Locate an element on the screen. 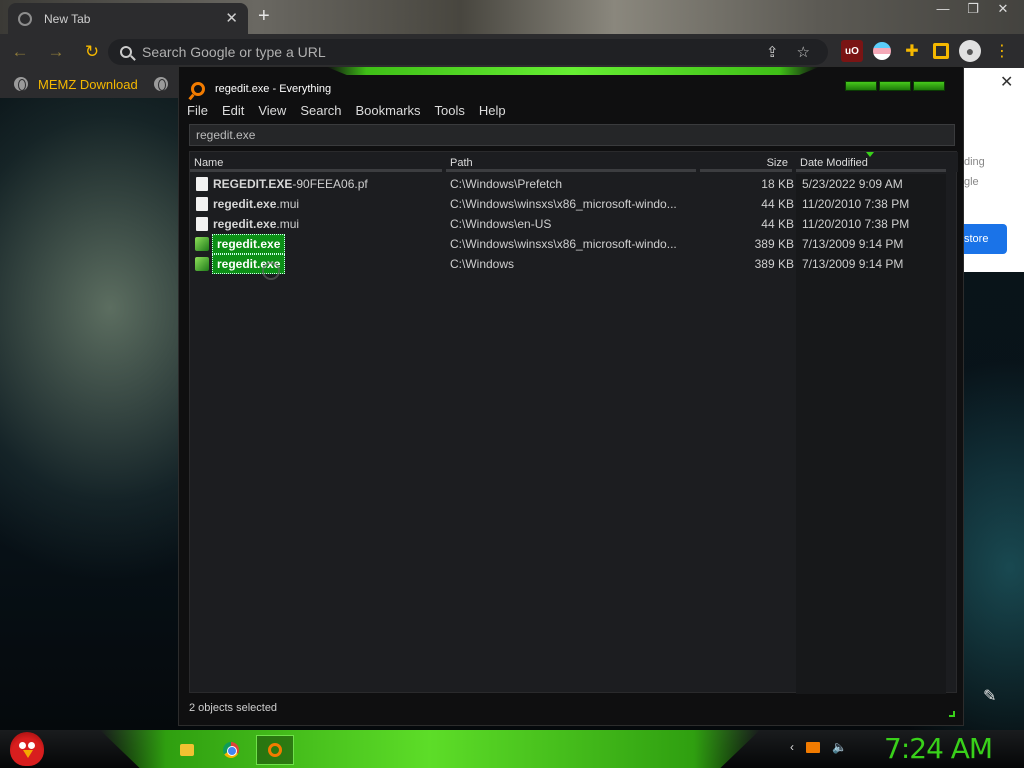  everything-window-controls is located at coordinates (894, 86).